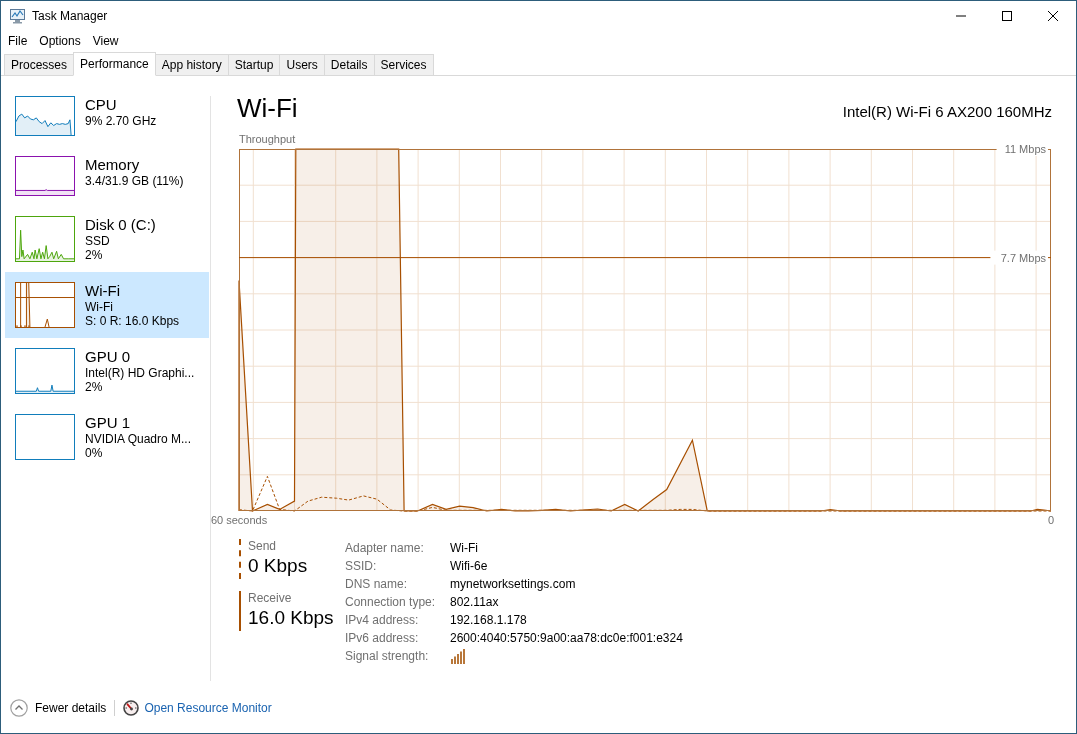  What do you see at coordinates (208, 708) in the screenshot?
I see `resource-monitor-link: Open Resource Monitor` at bounding box center [208, 708].